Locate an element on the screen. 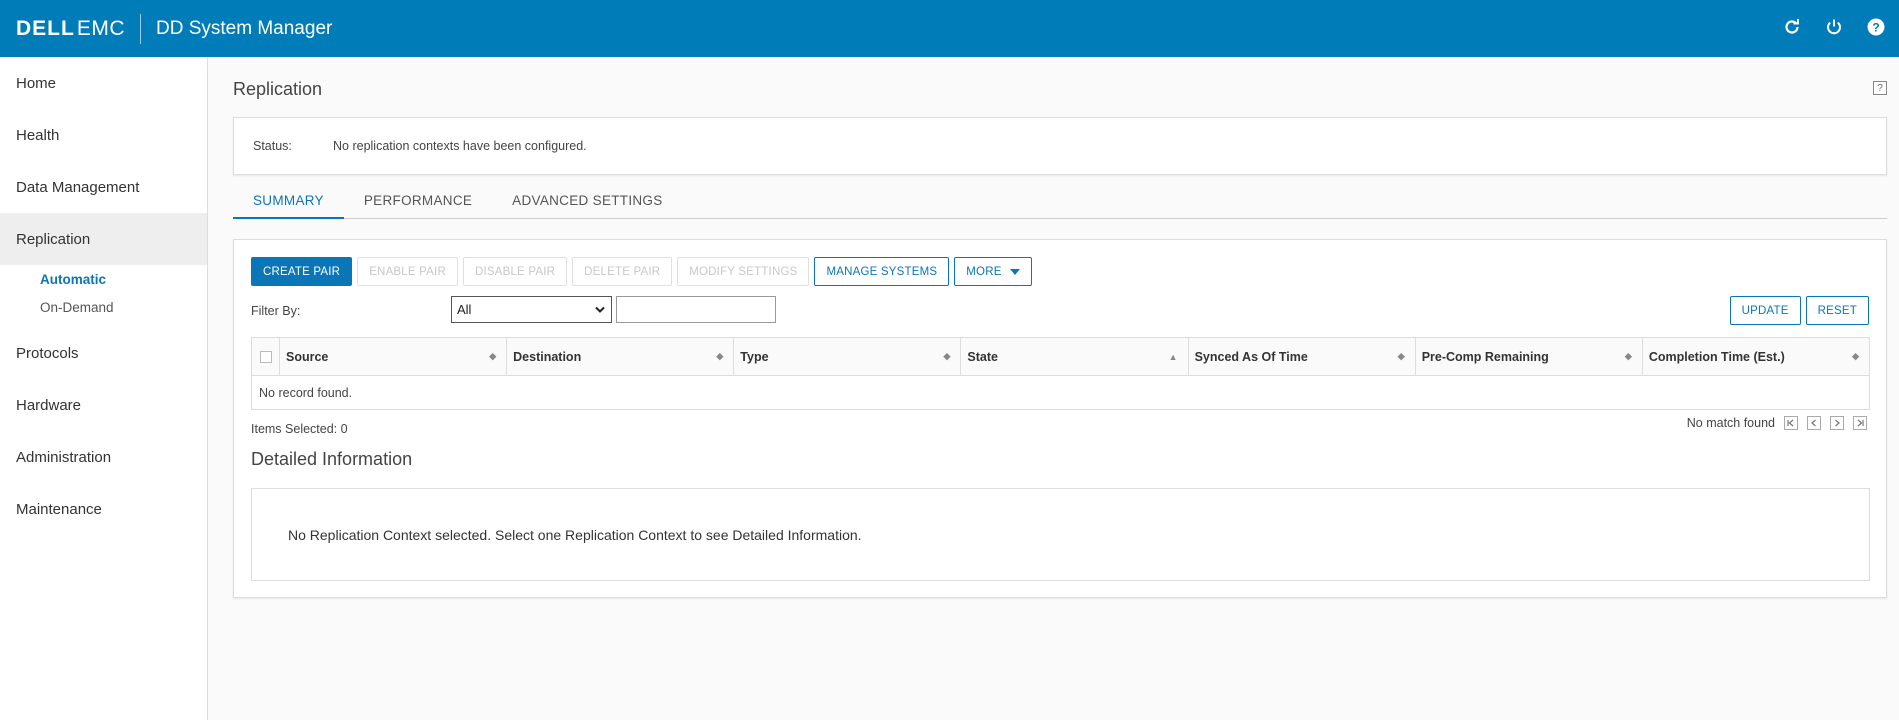  logo-divider is located at coordinates (140, 28).